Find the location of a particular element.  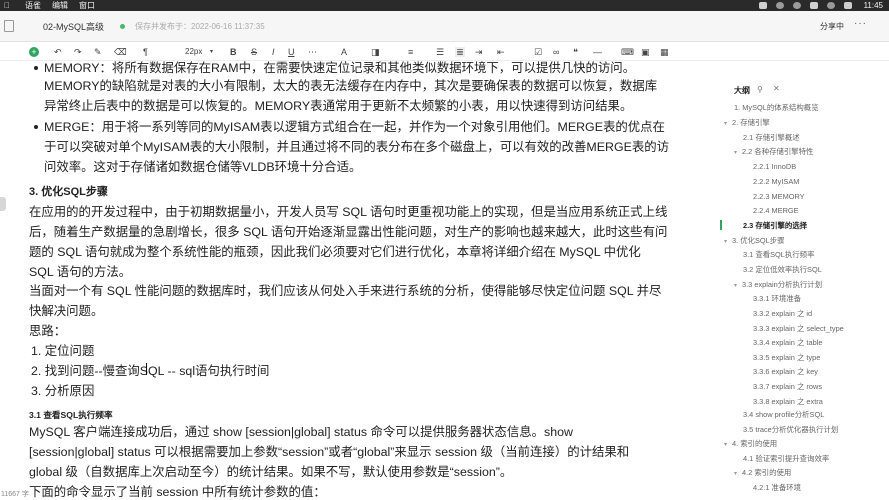

highlight-icon: ◨ is located at coordinates (375, 52).